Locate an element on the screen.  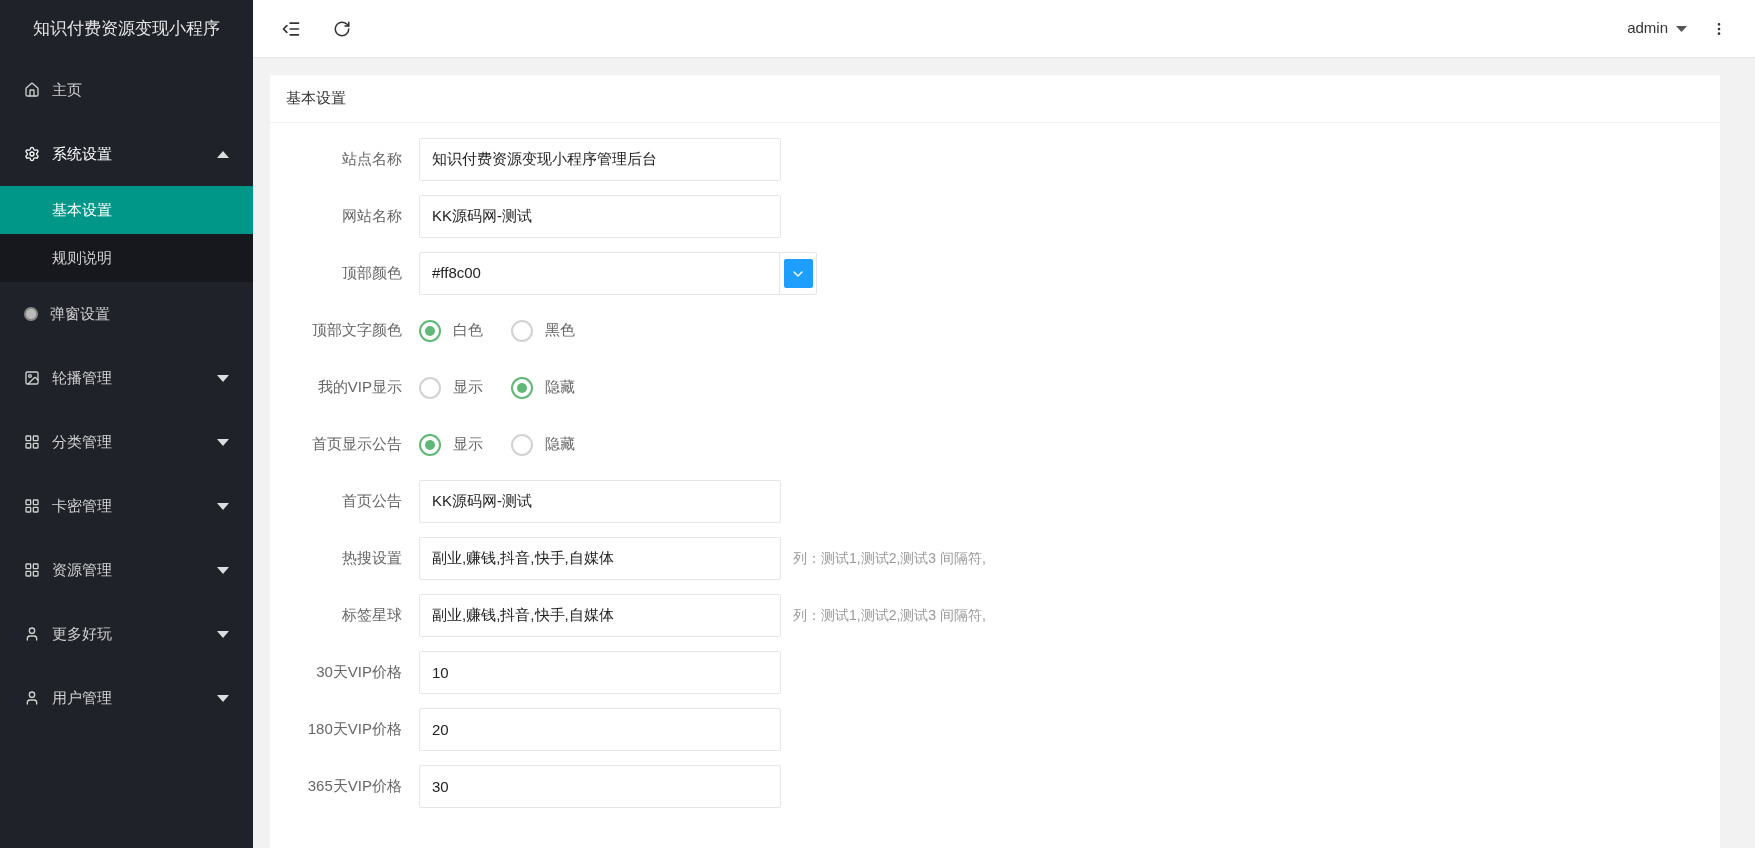
user-menu: admin is located at coordinates (1657, 28).